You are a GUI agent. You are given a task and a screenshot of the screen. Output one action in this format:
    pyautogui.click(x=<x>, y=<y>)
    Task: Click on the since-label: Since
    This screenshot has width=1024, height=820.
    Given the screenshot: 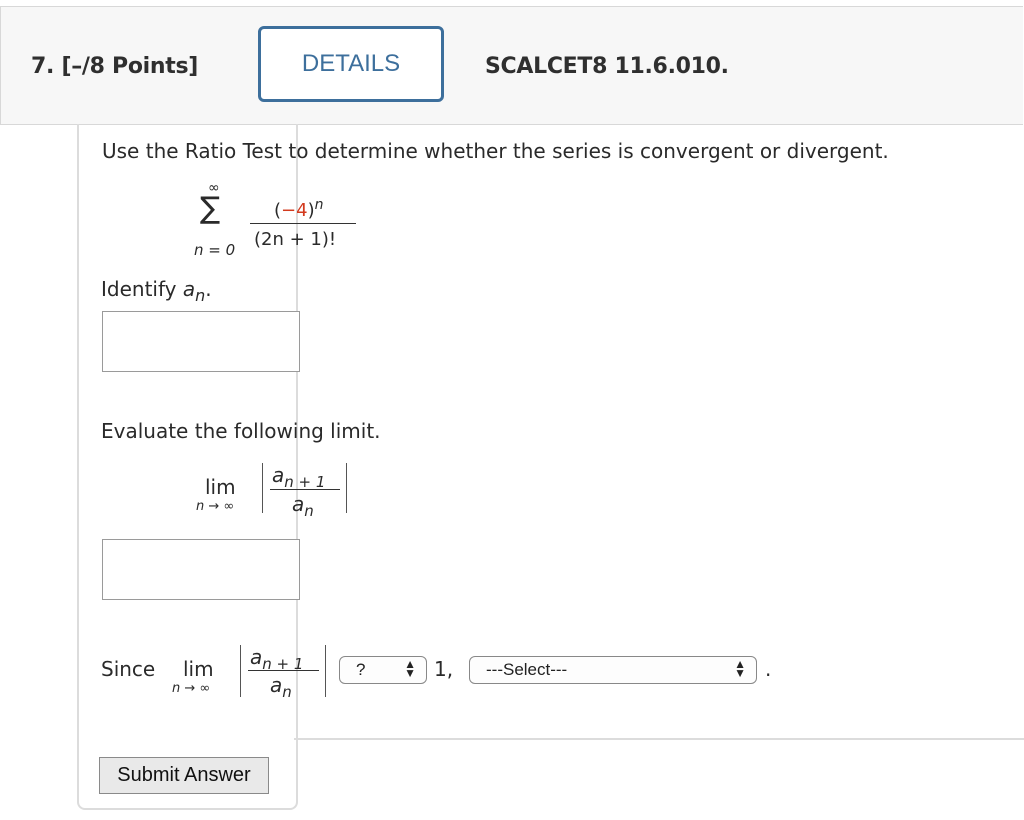 What is the action you would take?
    pyautogui.click(x=128, y=669)
    